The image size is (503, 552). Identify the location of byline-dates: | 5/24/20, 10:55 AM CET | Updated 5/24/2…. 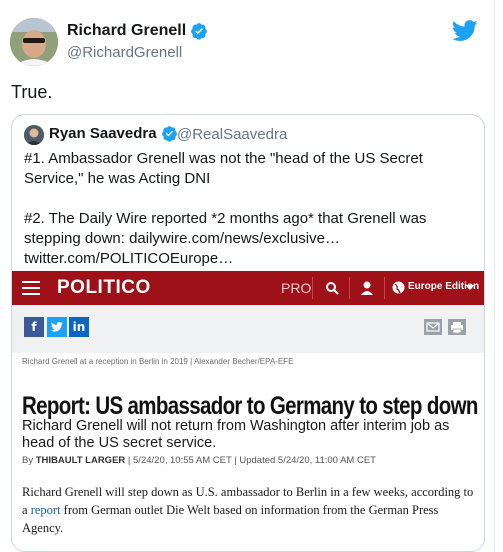
(250, 460).